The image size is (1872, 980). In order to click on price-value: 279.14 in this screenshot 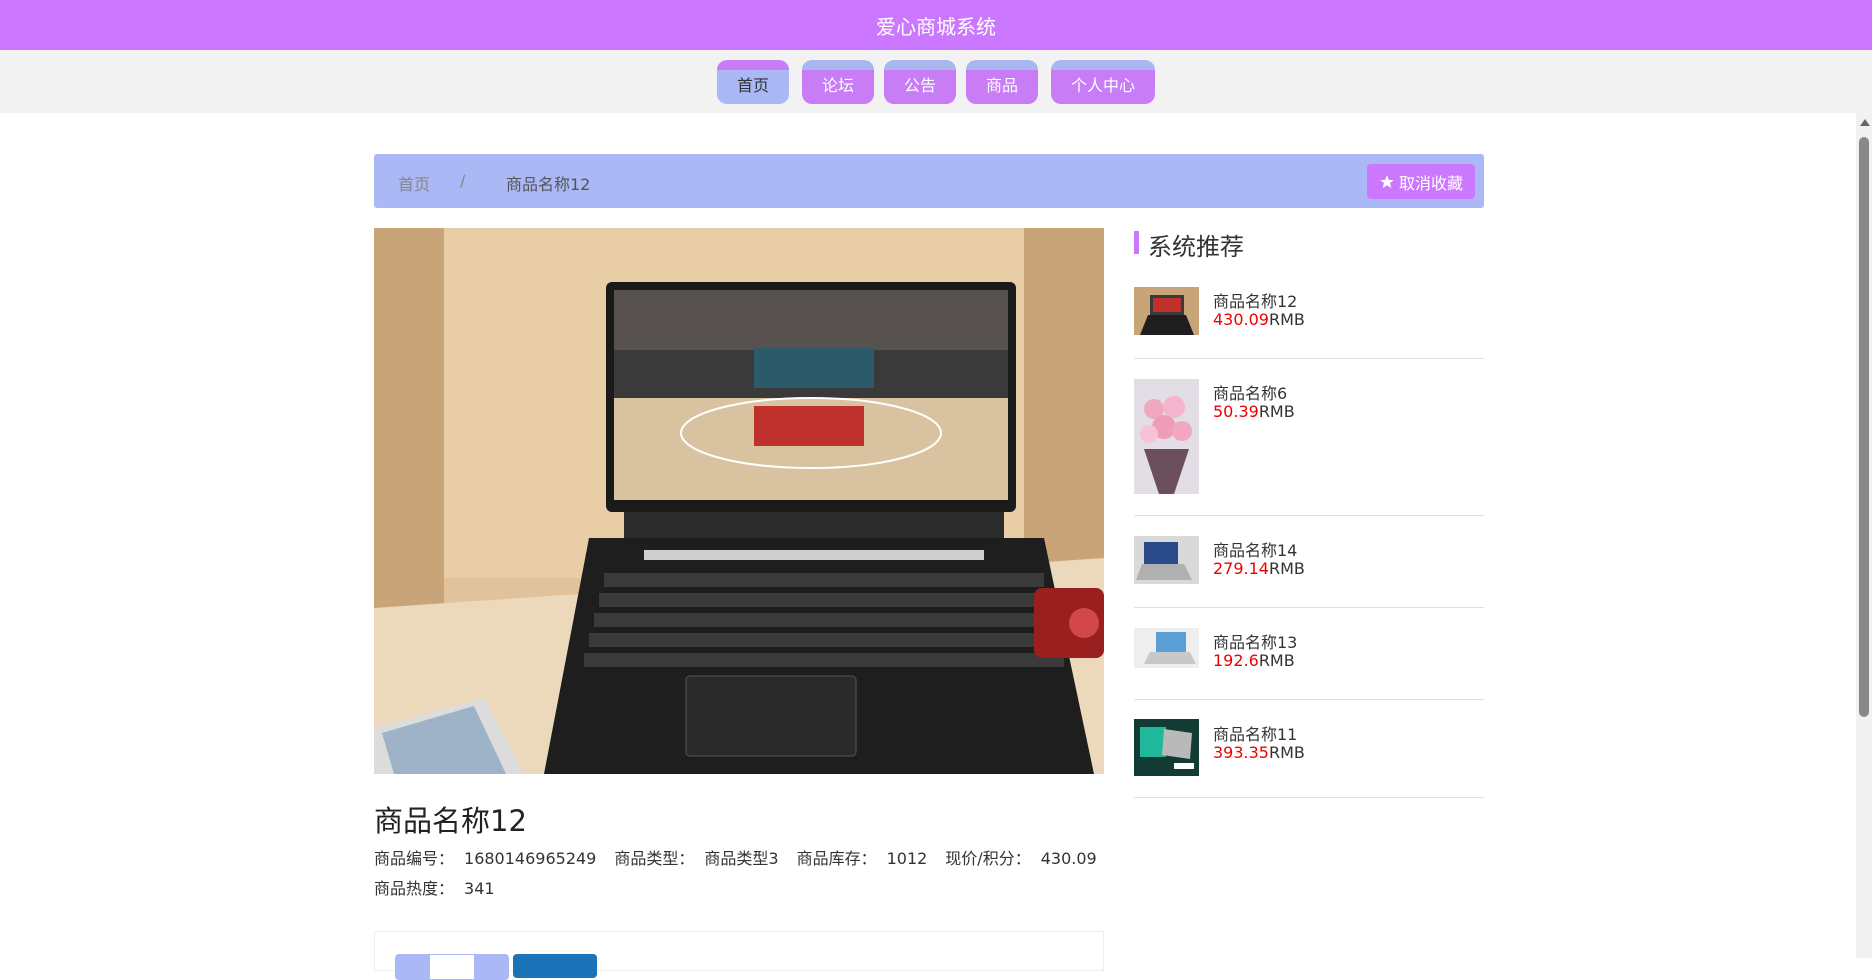, I will do `click(1241, 568)`.